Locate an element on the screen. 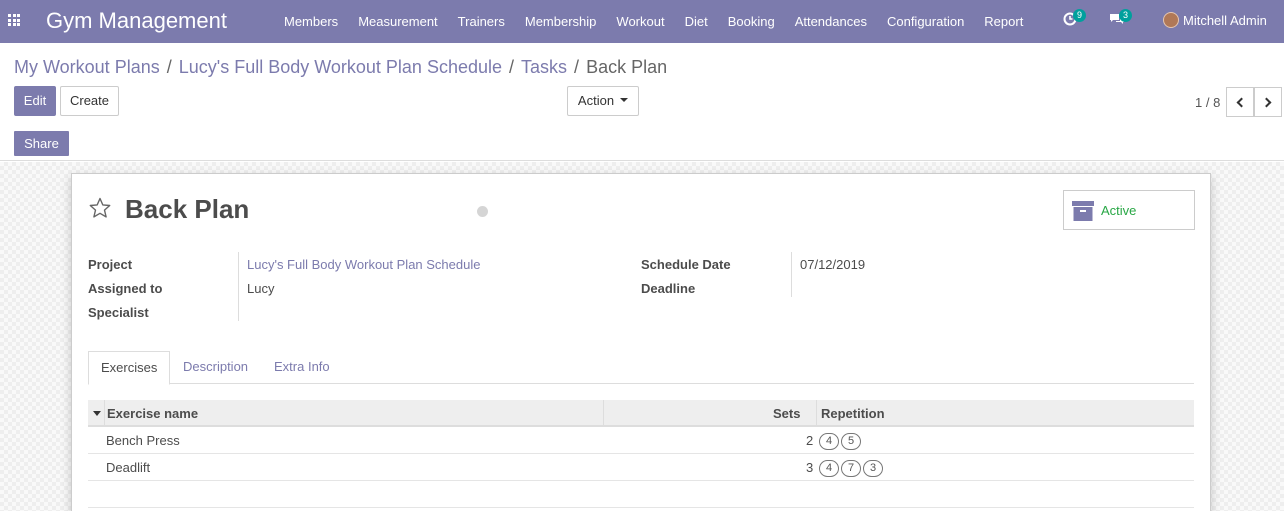 This screenshot has height=511, width=1284. project-label: Project is located at coordinates (110, 264).